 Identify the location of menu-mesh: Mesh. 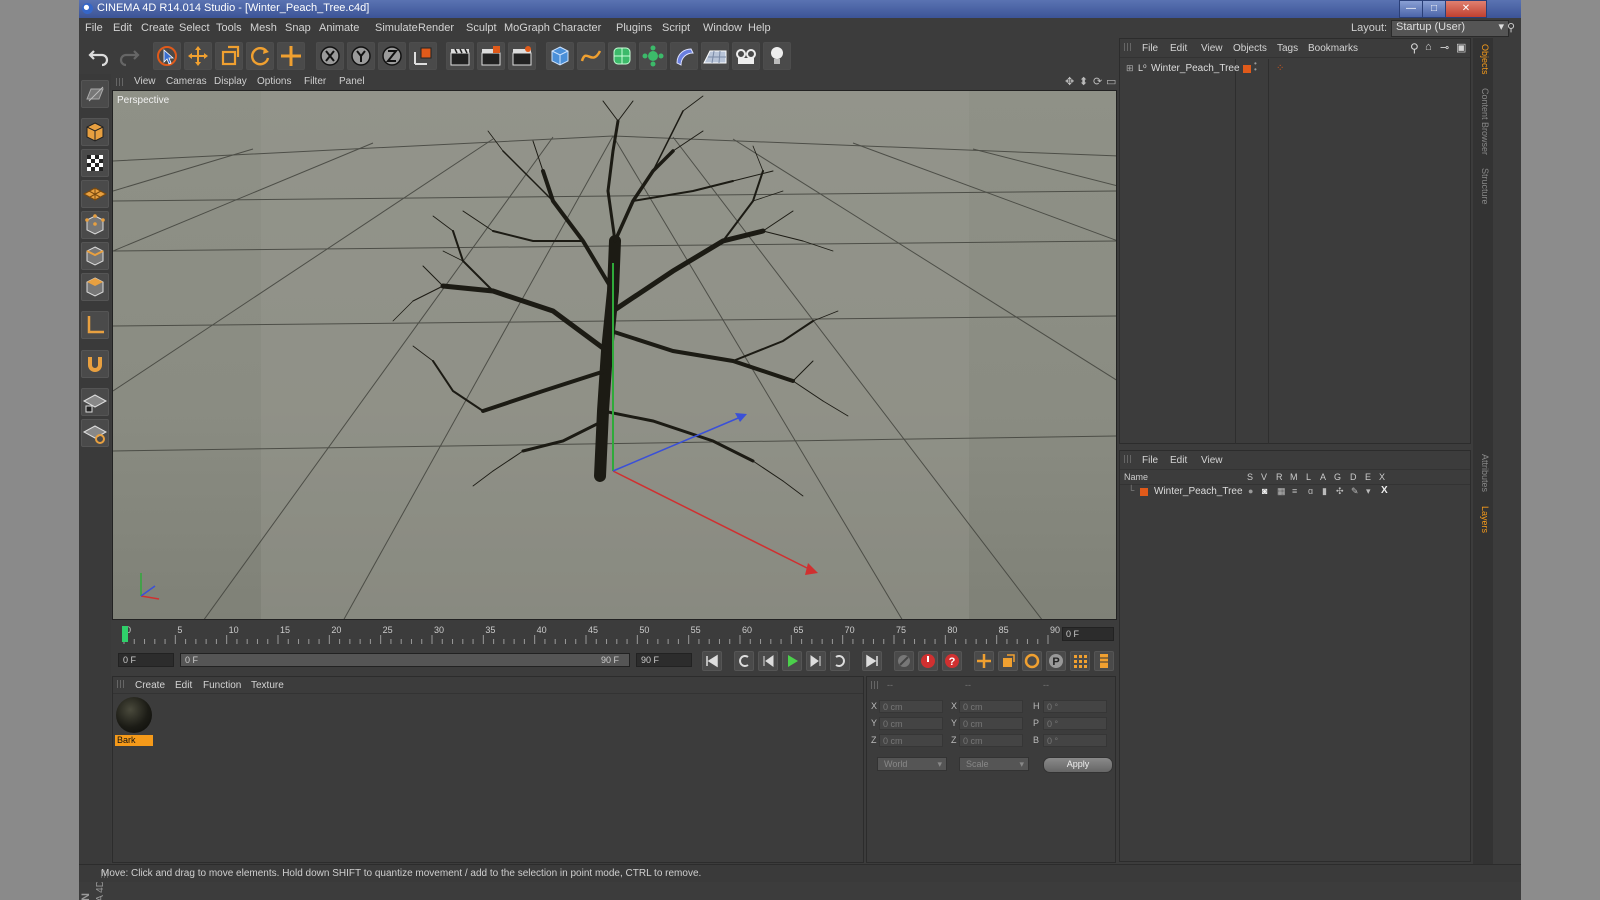
(263, 28).